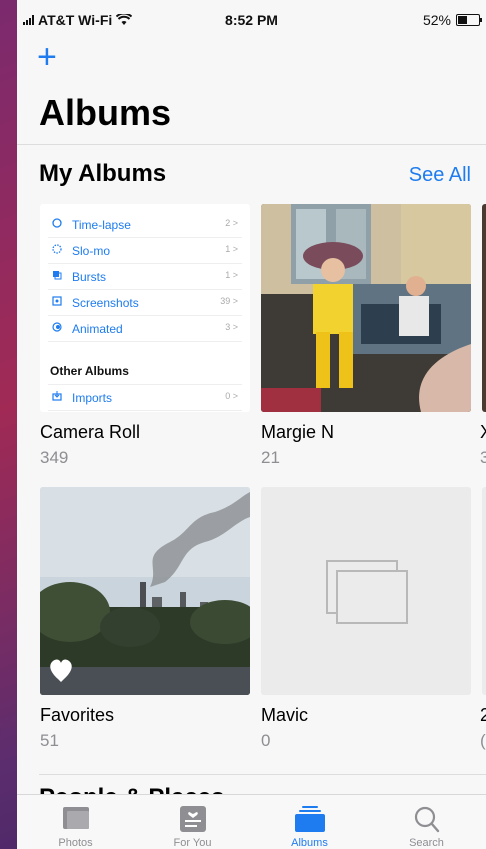 The height and width of the screenshot is (849, 486). I want to click on margie-n-thumbnail, so click(366, 308).